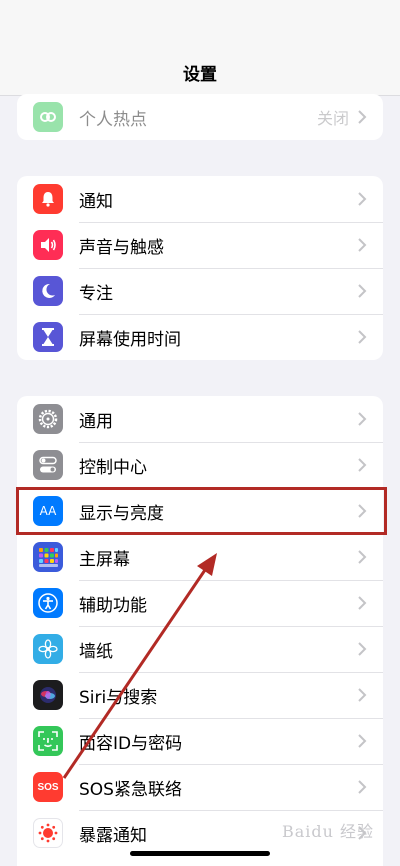 Image resolution: width=400 pixels, height=866 pixels. What do you see at coordinates (130, 789) in the screenshot?
I see `row-label: SOS紧急联络` at bounding box center [130, 789].